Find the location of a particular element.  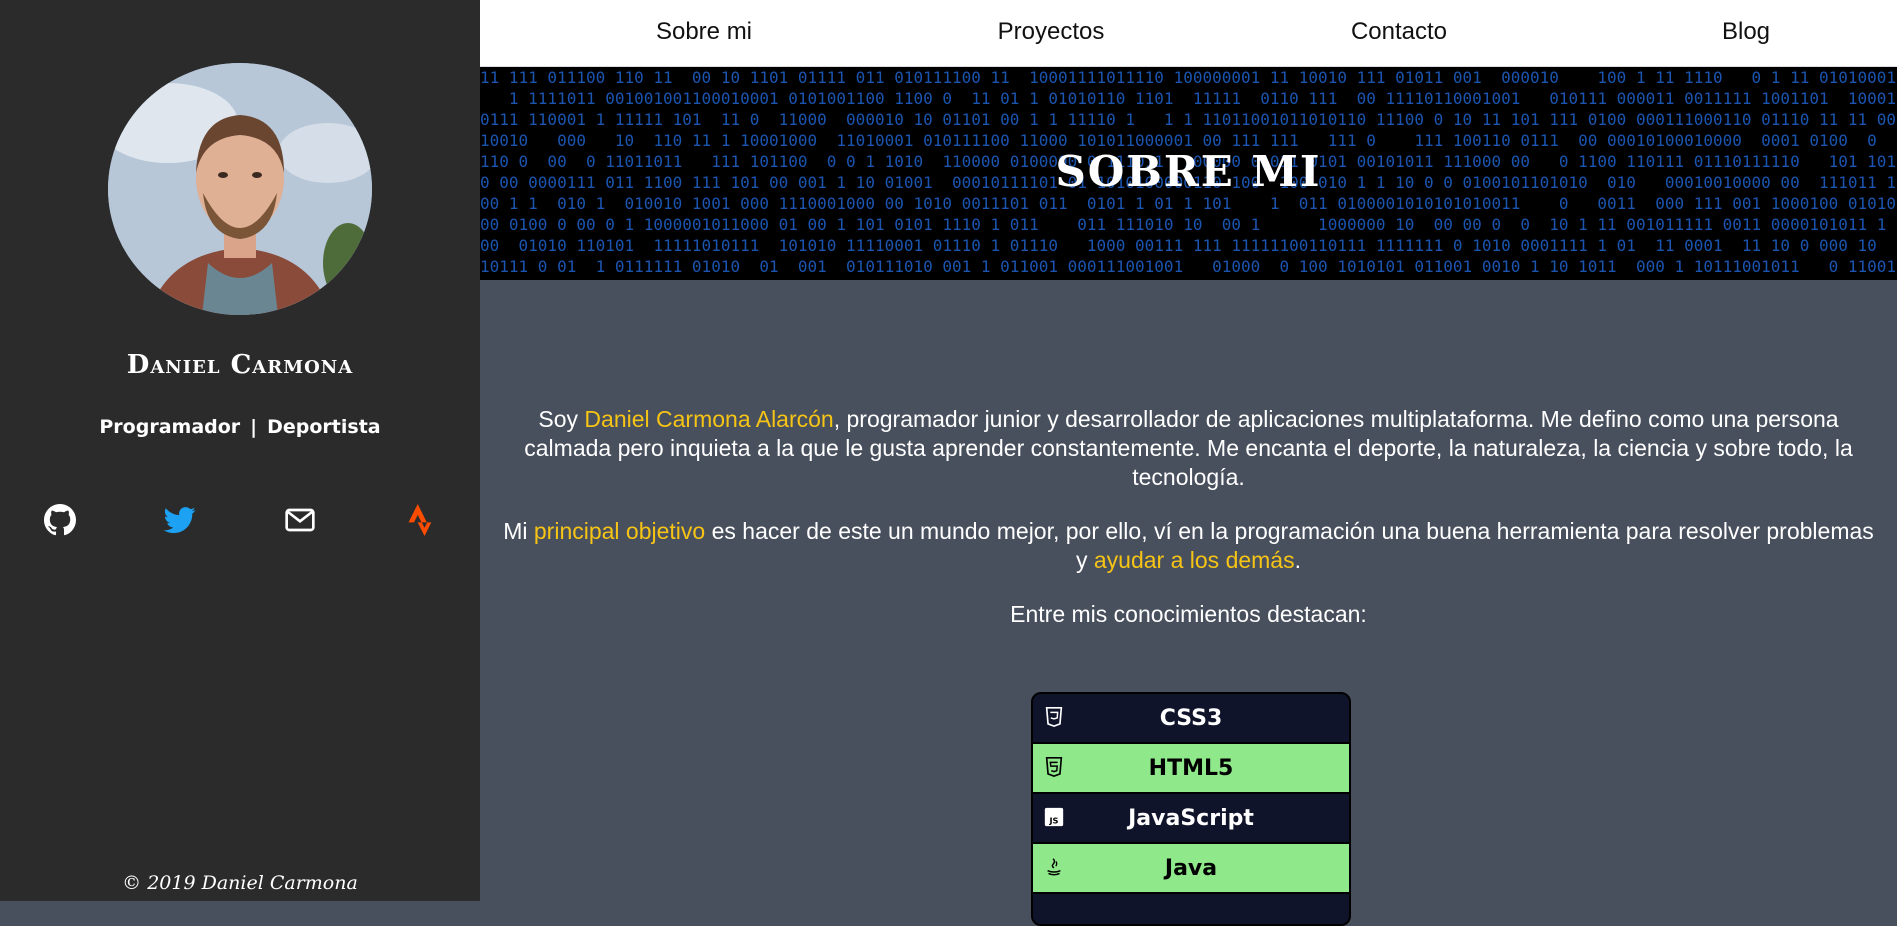

nav-blog: Blog is located at coordinates (1746, 32).